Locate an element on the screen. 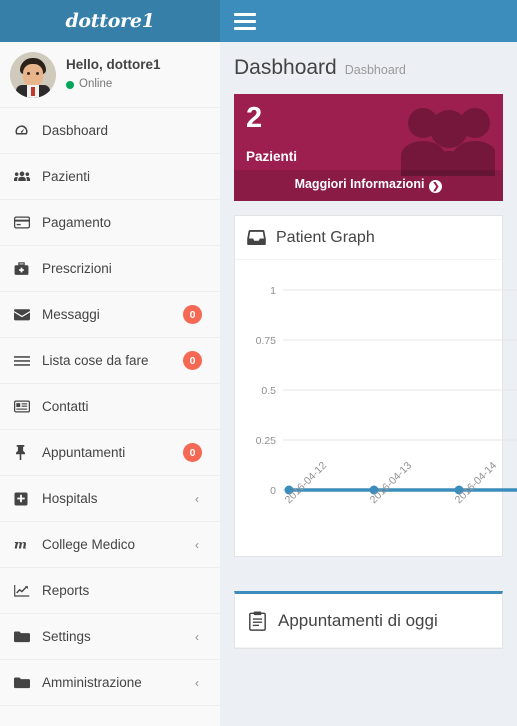 The height and width of the screenshot is (726, 517). sidebar-item-label: Hospitals is located at coordinates (70, 498).